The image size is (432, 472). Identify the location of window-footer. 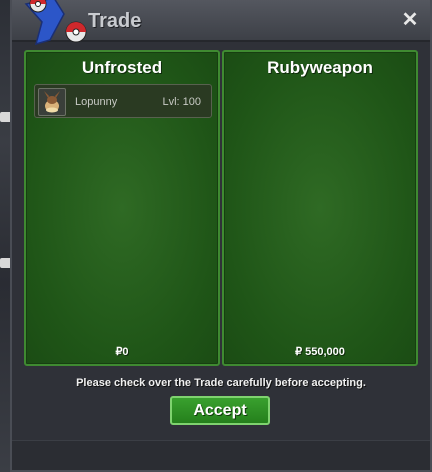
(221, 455).